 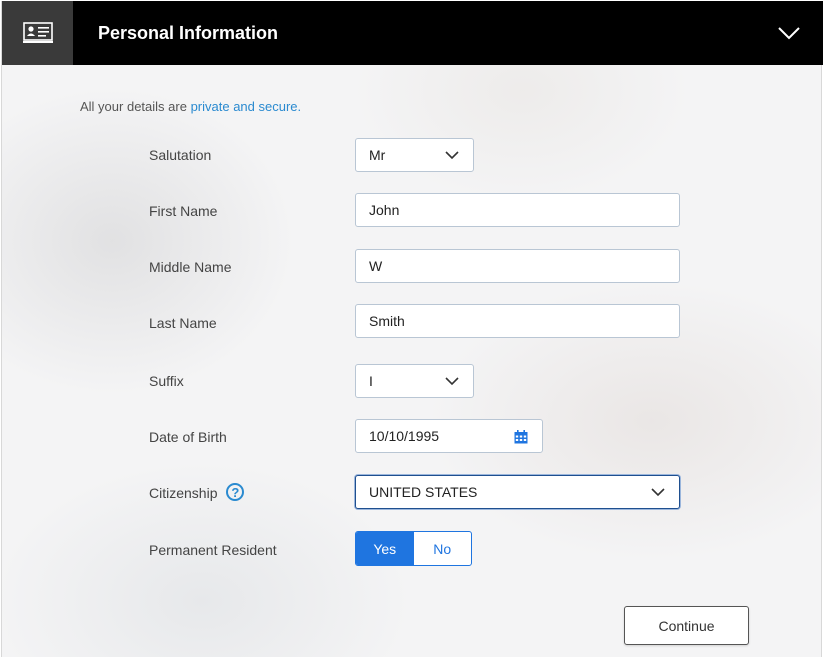 What do you see at coordinates (414, 155) in the screenshot?
I see `salutation-select: Mr` at bounding box center [414, 155].